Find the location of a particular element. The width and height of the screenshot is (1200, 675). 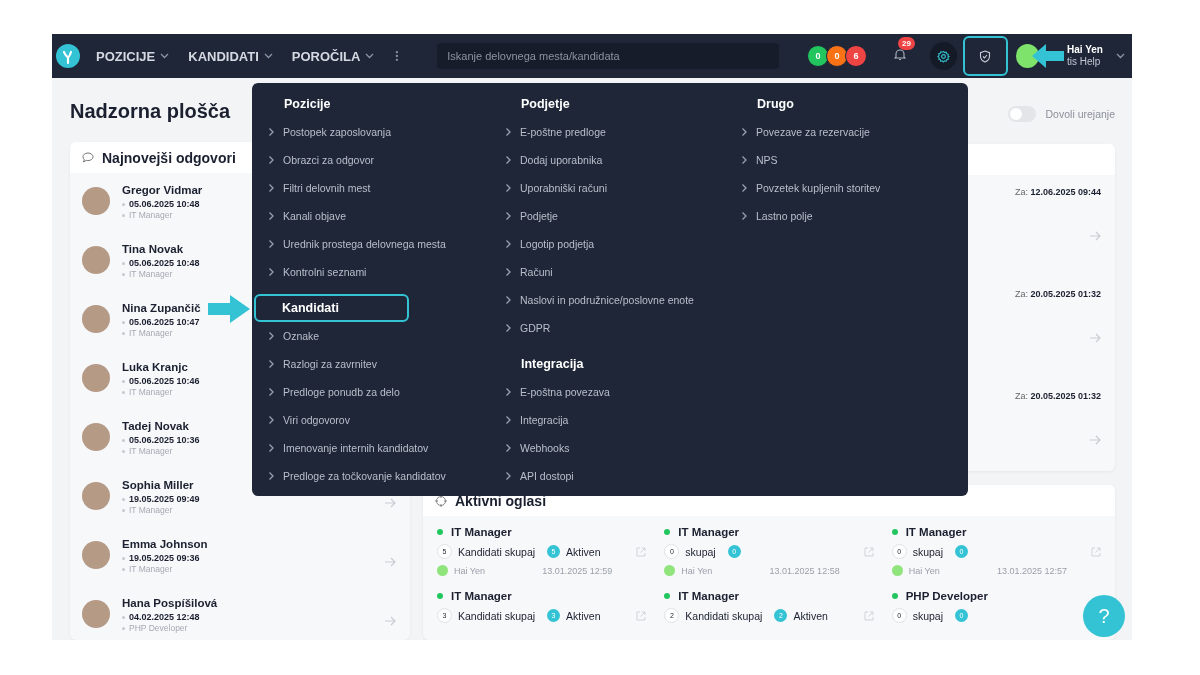

search-field: Iskanje delovnega mesta/kandidata is located at coordinates (608, 56).